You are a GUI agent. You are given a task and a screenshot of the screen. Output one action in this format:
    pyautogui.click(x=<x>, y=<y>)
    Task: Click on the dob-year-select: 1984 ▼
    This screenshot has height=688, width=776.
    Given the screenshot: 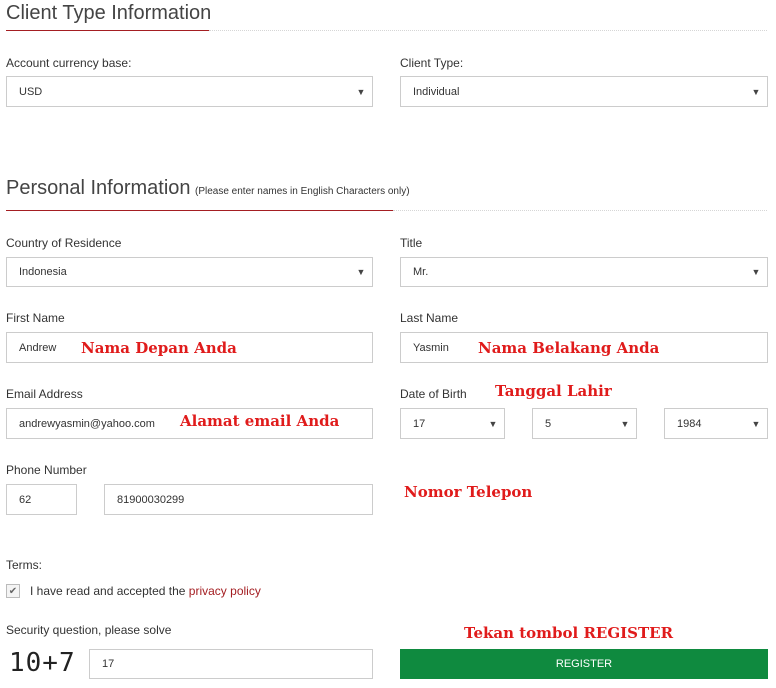 What is the action you would take?
    pyautogui.click(x=716, y=423)
    